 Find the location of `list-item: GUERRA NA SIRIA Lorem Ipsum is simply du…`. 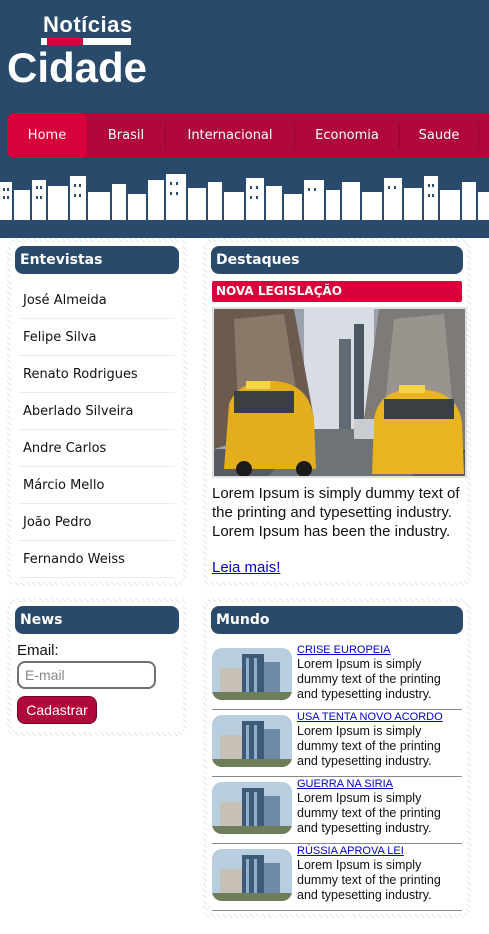

list-item: GUERRA NA SIRIA Lorem Ipsum is simply du… is located at coordinates (337, 811).